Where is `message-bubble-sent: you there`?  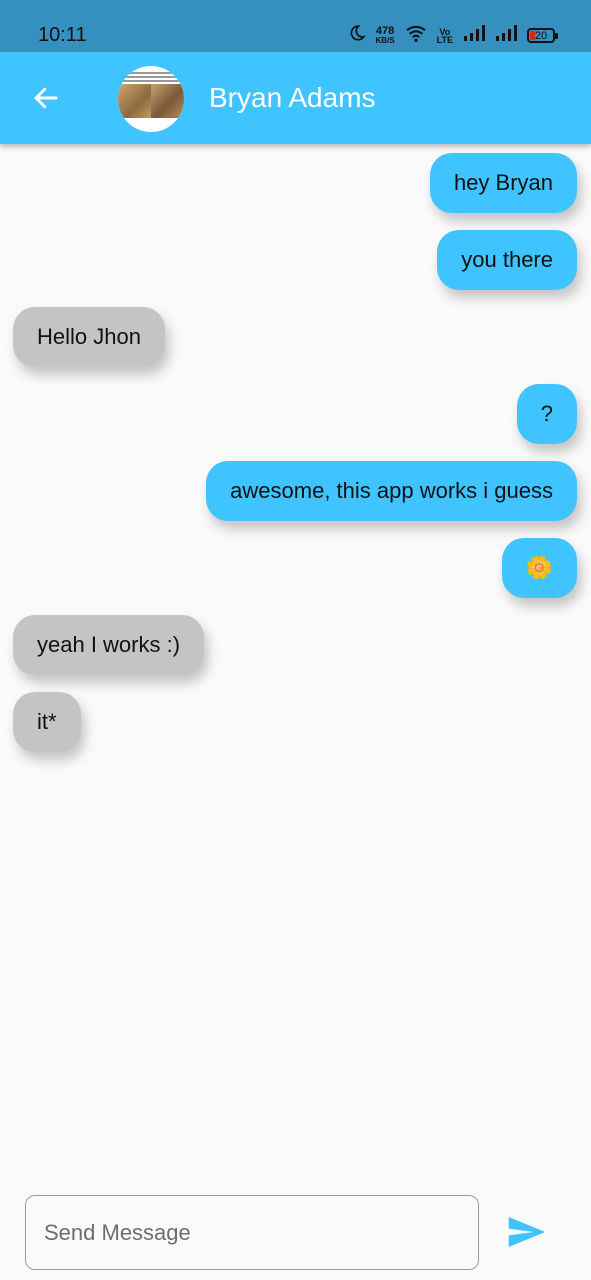
message-bubble-sent: you there is located at coordinates (507, 260).